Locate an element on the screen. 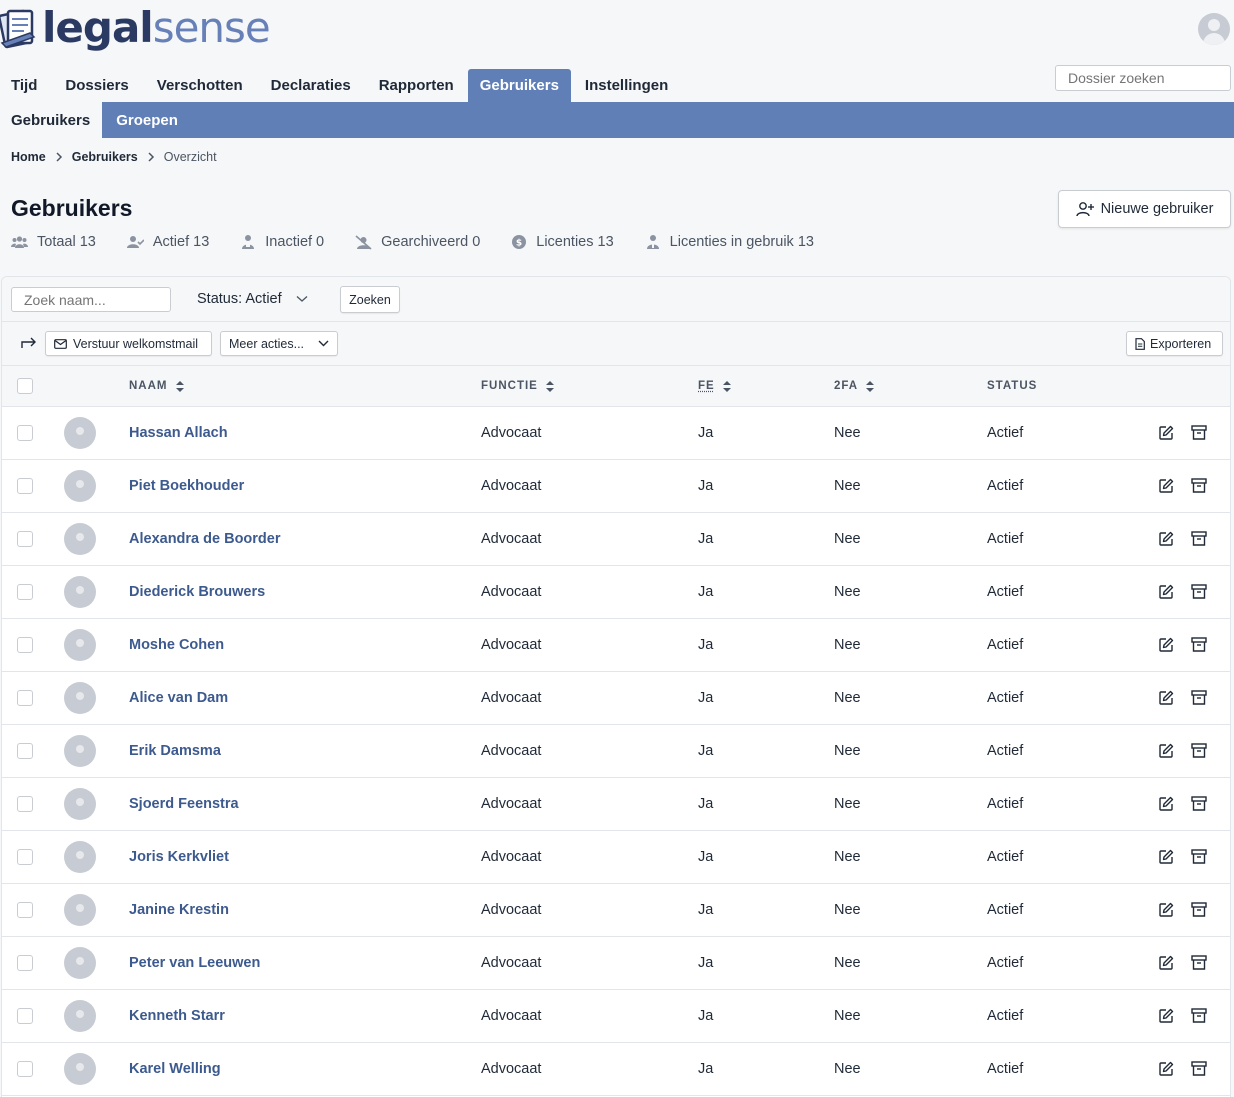  subtab-gebruikers: Gebruikers is located at coordinates (51, 120).